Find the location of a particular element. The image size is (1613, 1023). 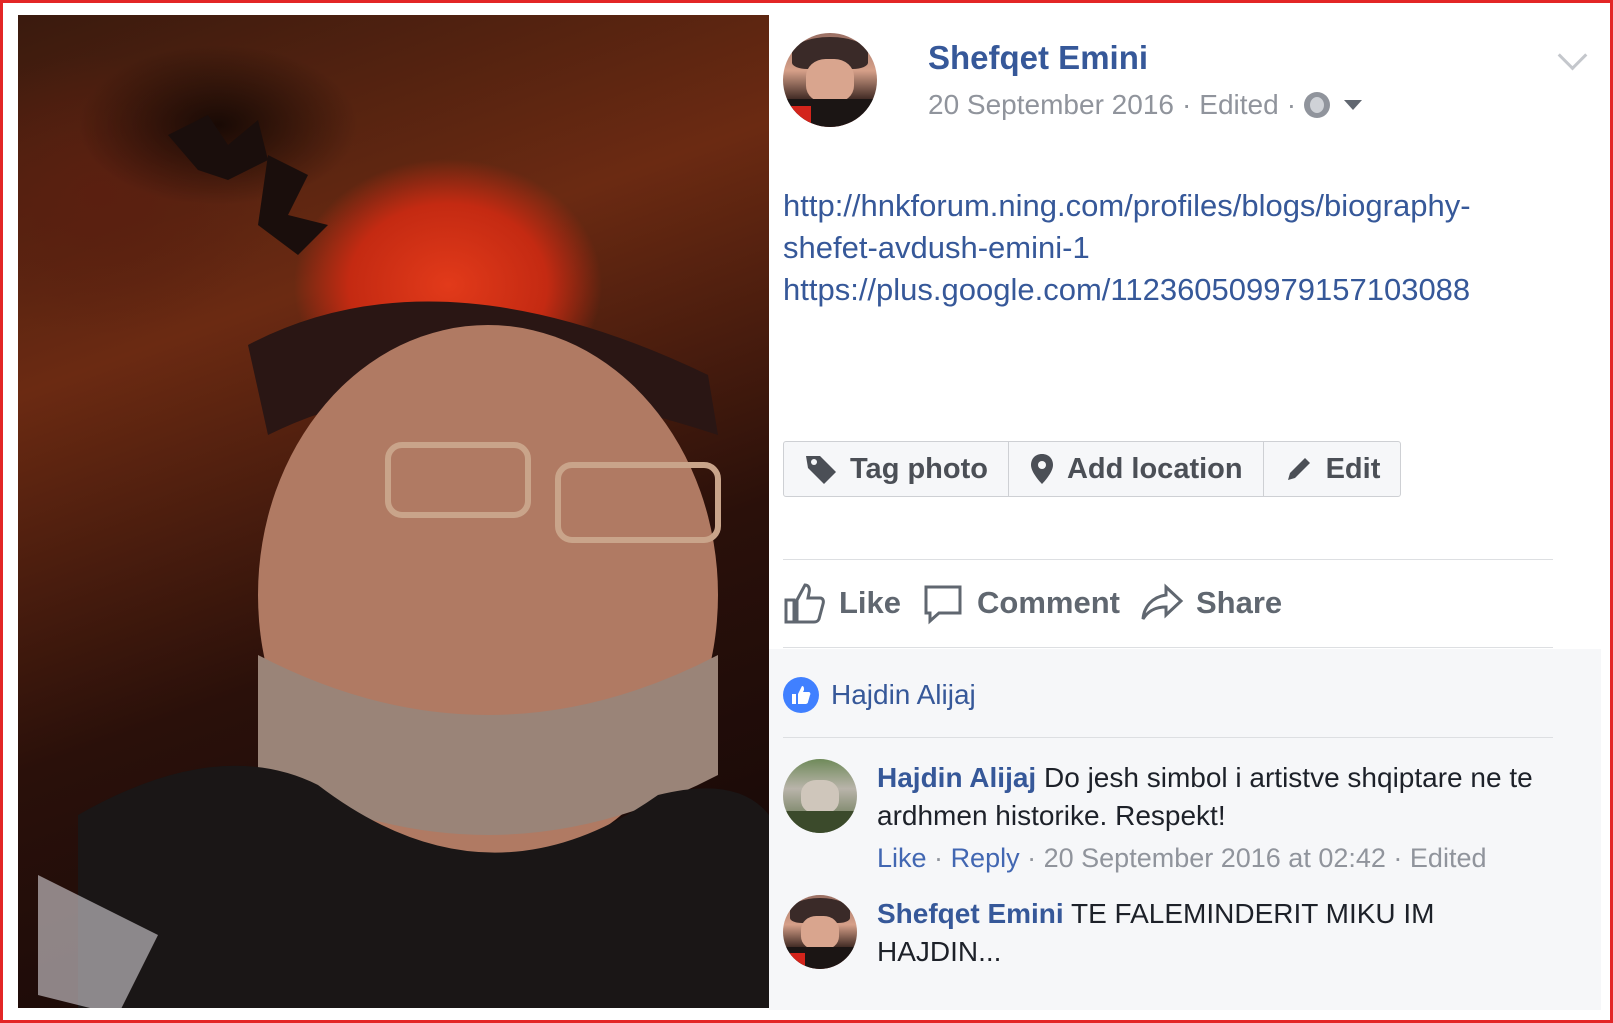

post-link-line: shefet-avdush-emini-1 is located at coordinates (1178, 248).